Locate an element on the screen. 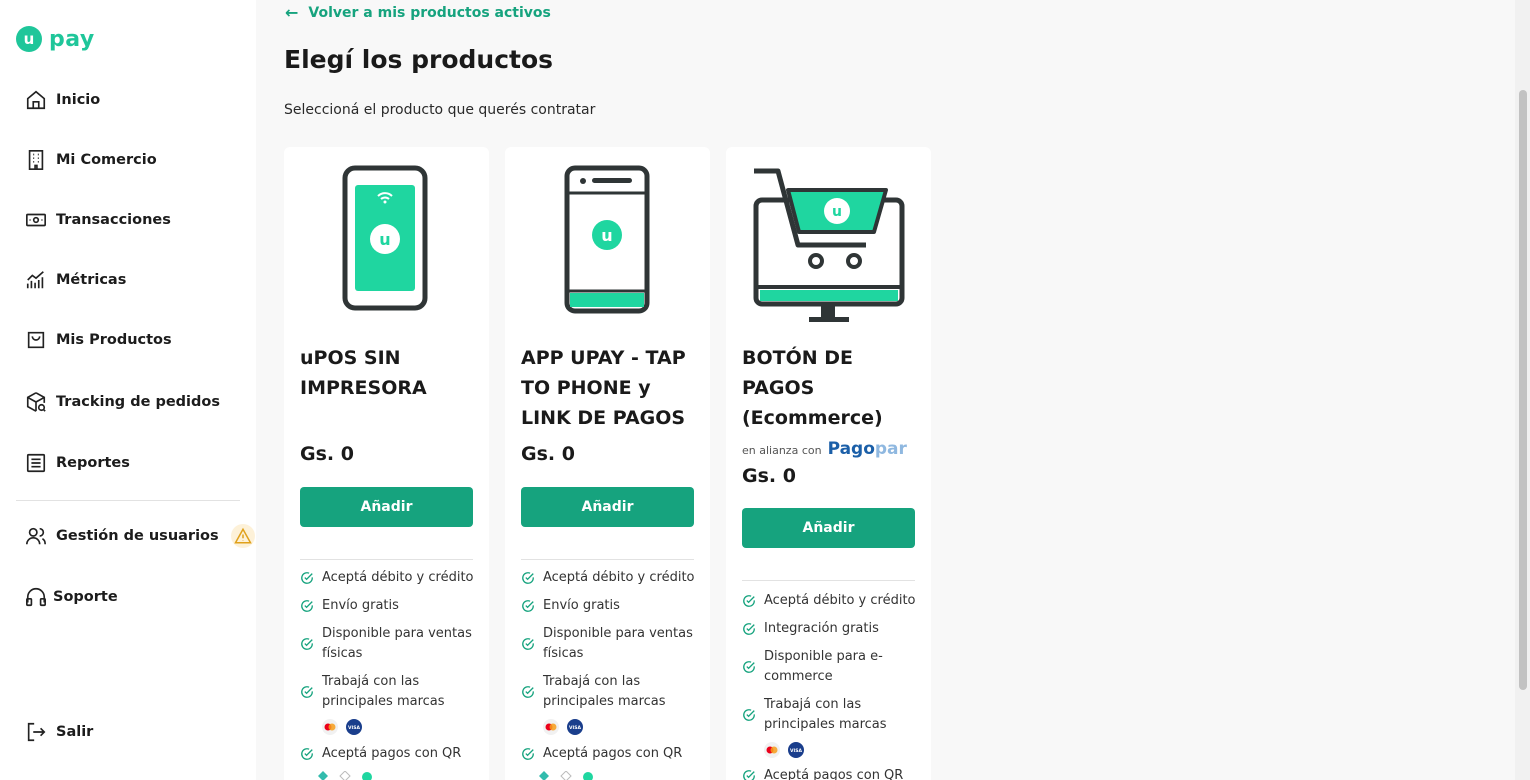 This screenshot has height=780, width=1530. sidebar-item-mis-productos: Mis Productos is located at coordinates (98, 340).